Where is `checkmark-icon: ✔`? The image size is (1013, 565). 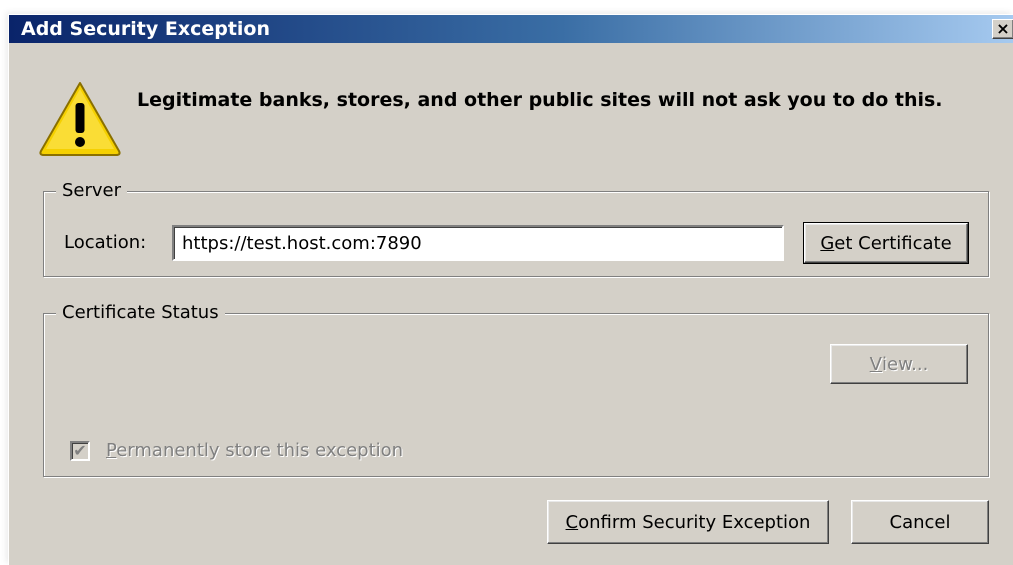 checkmark-icon: ✔ is located at coordinates (80, 450).